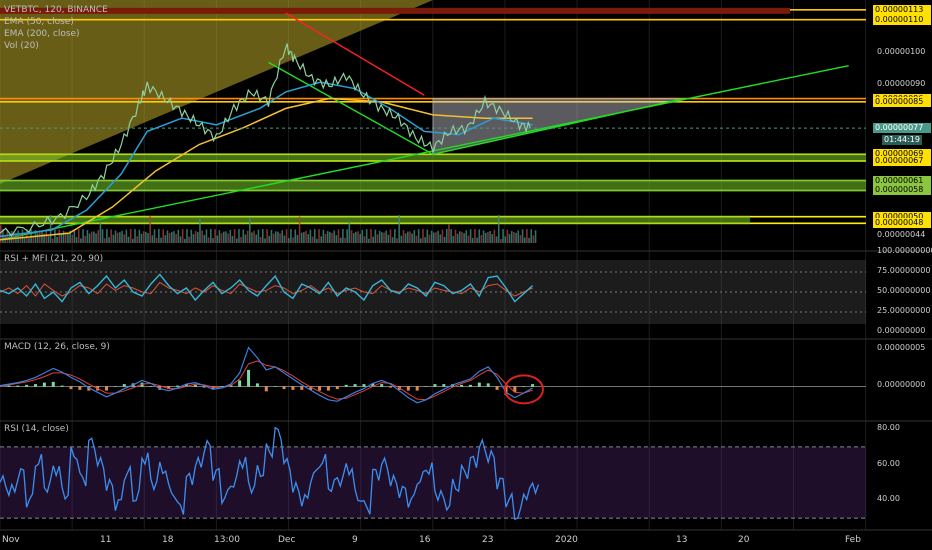  What do you see at coordinates (56, 46) in the screenshot?
I see `legend-vol: Vol (20)` at bounding box center [56, 46].